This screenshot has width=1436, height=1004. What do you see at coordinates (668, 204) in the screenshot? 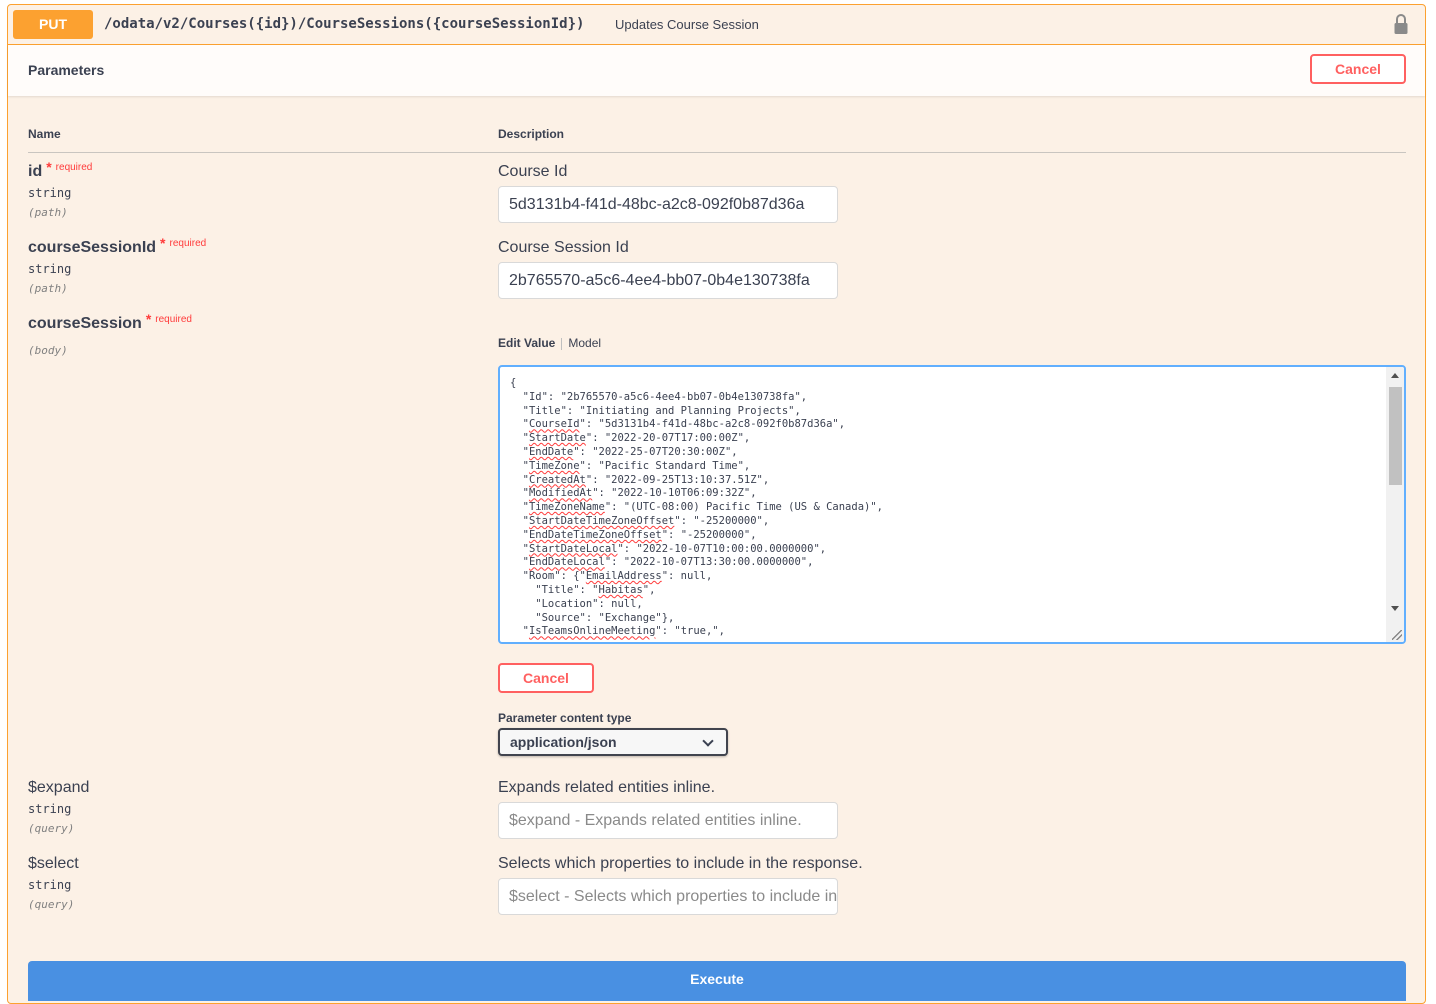
I see `id-input: 5d3131b4-f41d-48bc-a2c8-092f0b87d36a` at bounding box center [668, 204].